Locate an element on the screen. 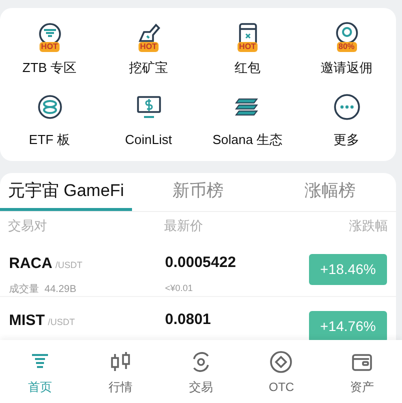  badge: 80% is located at coordinates (346, 47).